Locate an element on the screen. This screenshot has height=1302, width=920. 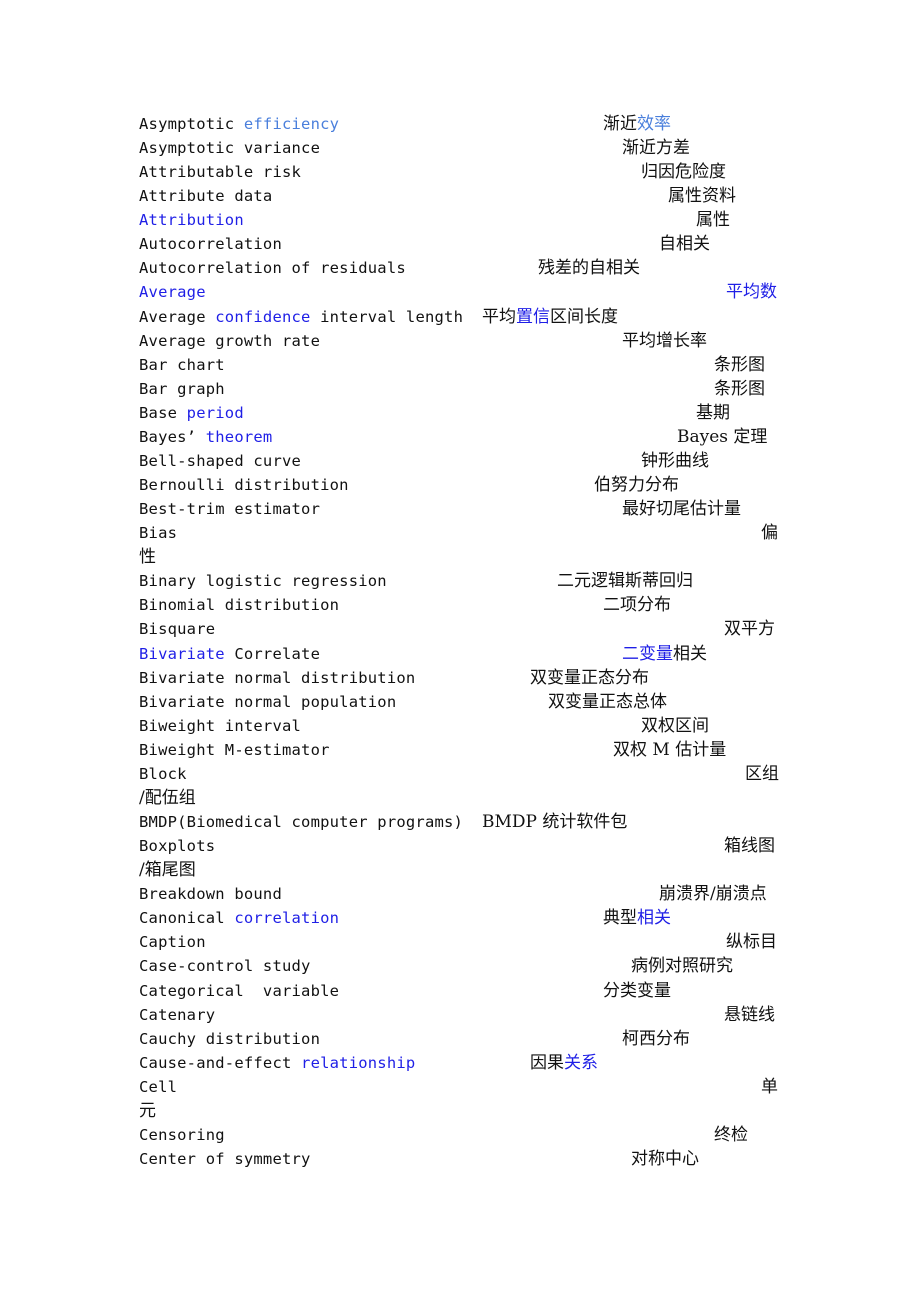
hyperlink-text: theorem is located at coordinates (239, 437).